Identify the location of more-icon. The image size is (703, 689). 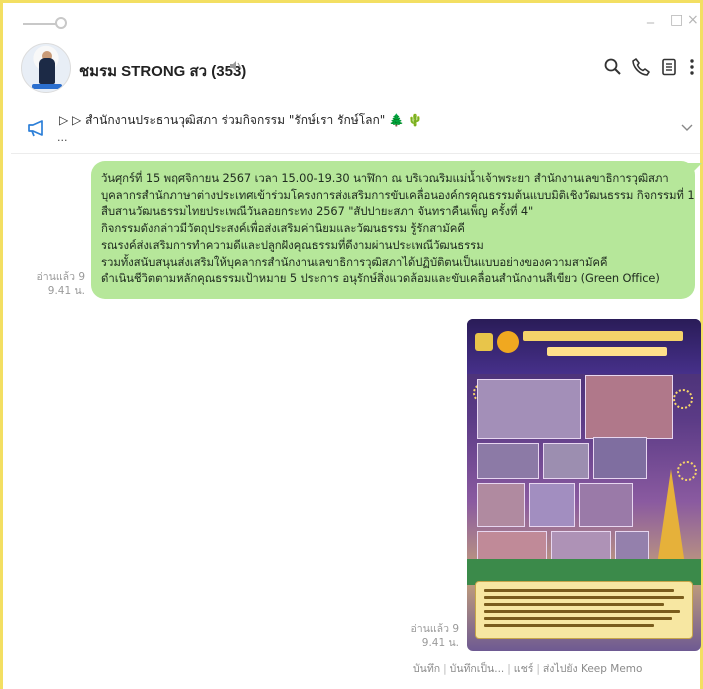
(692, 67).